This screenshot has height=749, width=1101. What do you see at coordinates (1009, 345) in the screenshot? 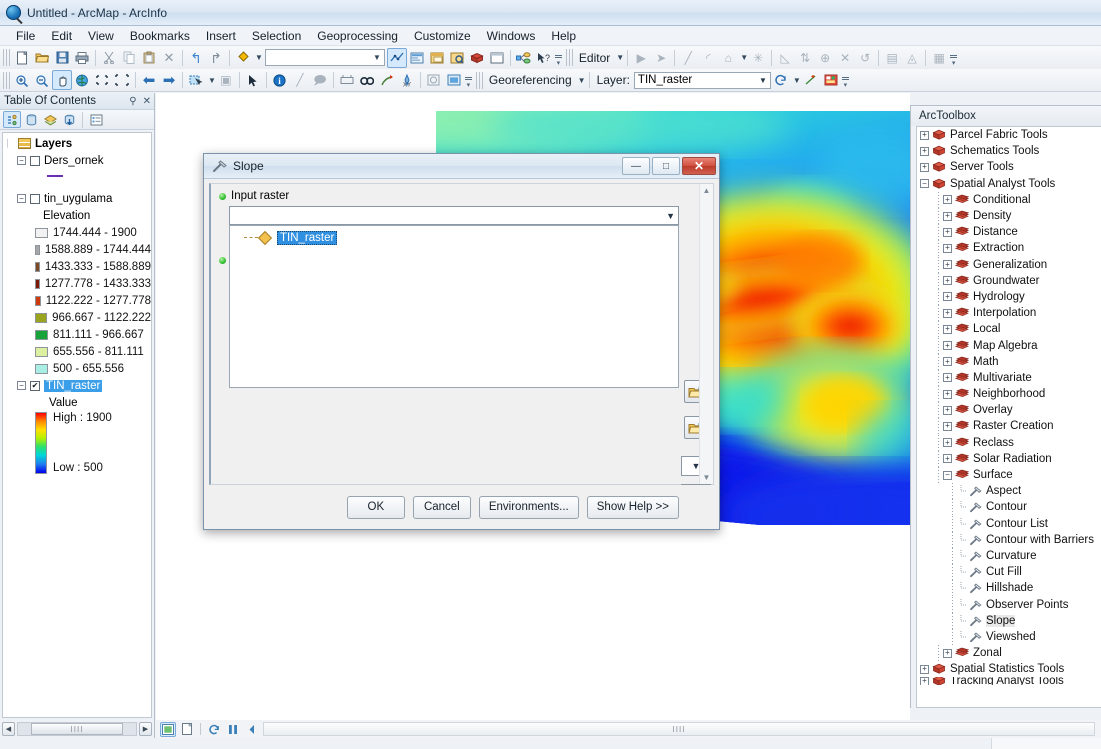
I see `arctoolbox-item-map-algebra: + Map Algebra` at bounding box center [1009, 345].